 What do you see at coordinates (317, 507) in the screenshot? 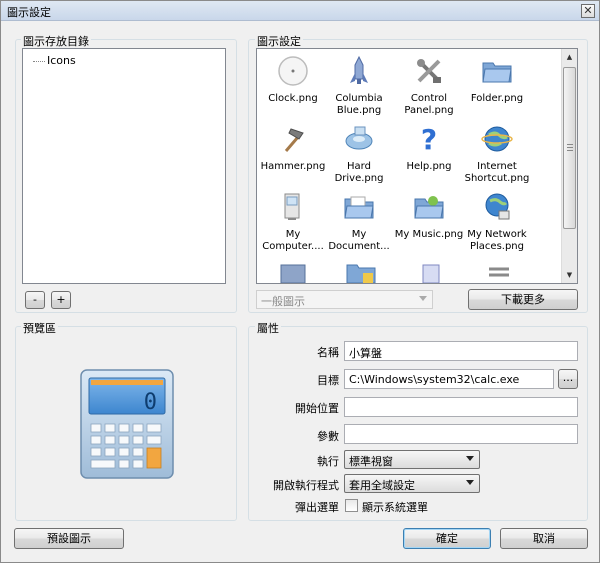
I see `popup-menu-label: 彈出選單` at bounding box center [317, 507].